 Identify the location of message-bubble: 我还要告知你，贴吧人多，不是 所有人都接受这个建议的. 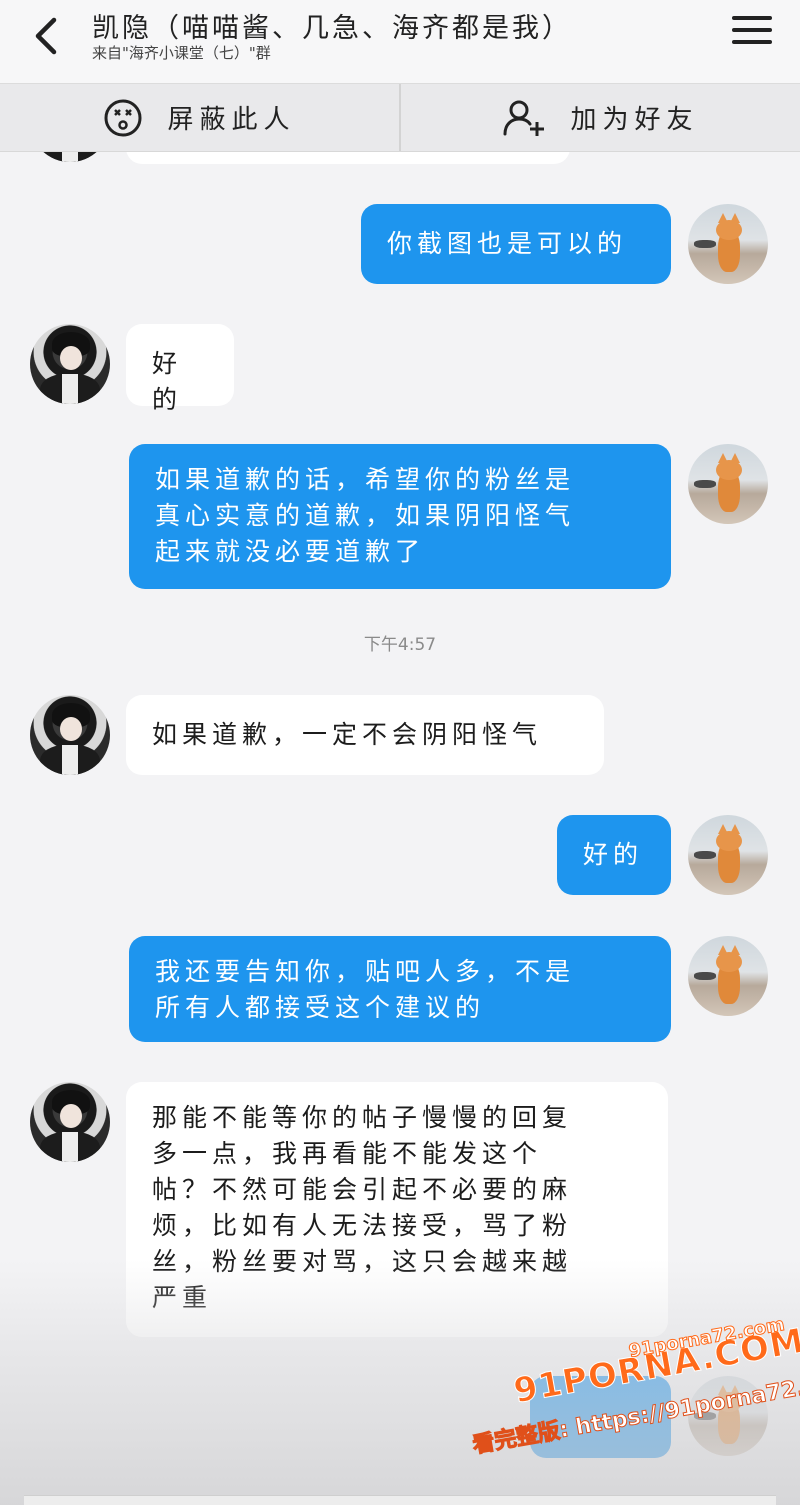
(400, 989).